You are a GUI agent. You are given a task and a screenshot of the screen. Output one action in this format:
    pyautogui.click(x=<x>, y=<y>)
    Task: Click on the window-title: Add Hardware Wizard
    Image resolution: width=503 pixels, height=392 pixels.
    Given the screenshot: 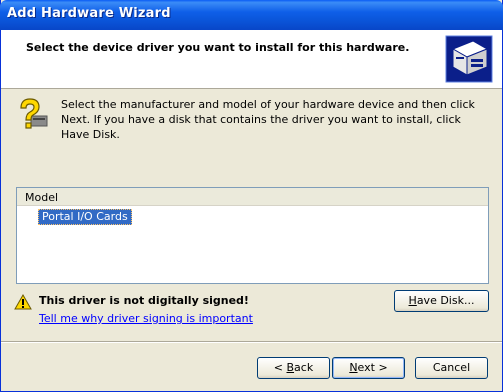 What is the action you would take?
    pyautogui.click(x=89, y=13)
    